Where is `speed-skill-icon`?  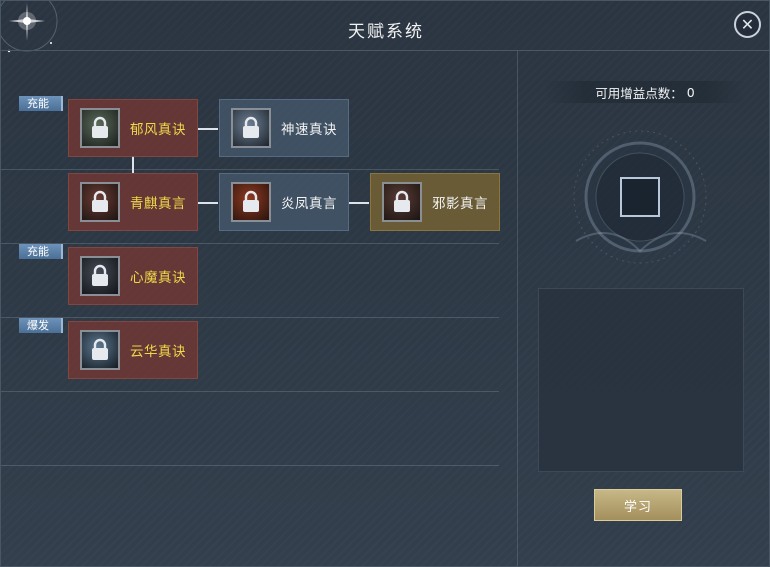 speed-skill-icon is located at coordinates (251, 128).